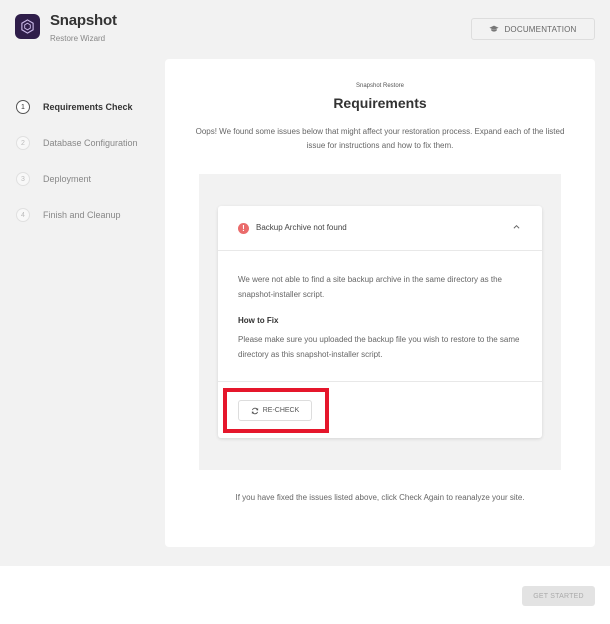 This screenshot has height=624, width=610. Describe the element at coordinates (540, 29) in the screenshot. I see `documentation-label: DOCUMENTATION` at that location.